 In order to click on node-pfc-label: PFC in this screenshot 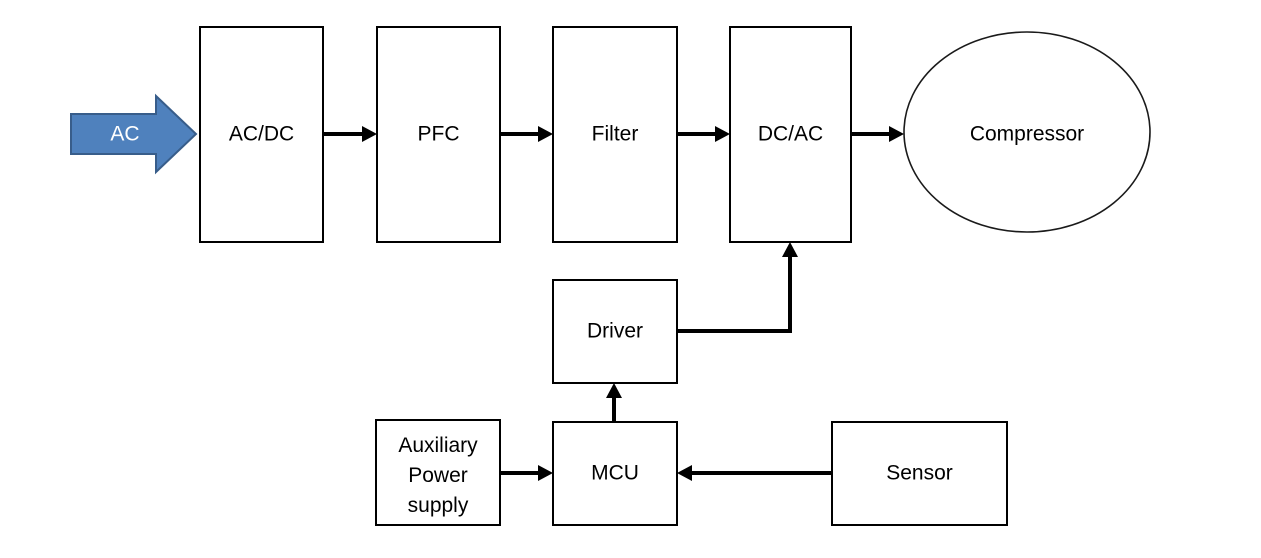, I will do `click(439, 134)`.